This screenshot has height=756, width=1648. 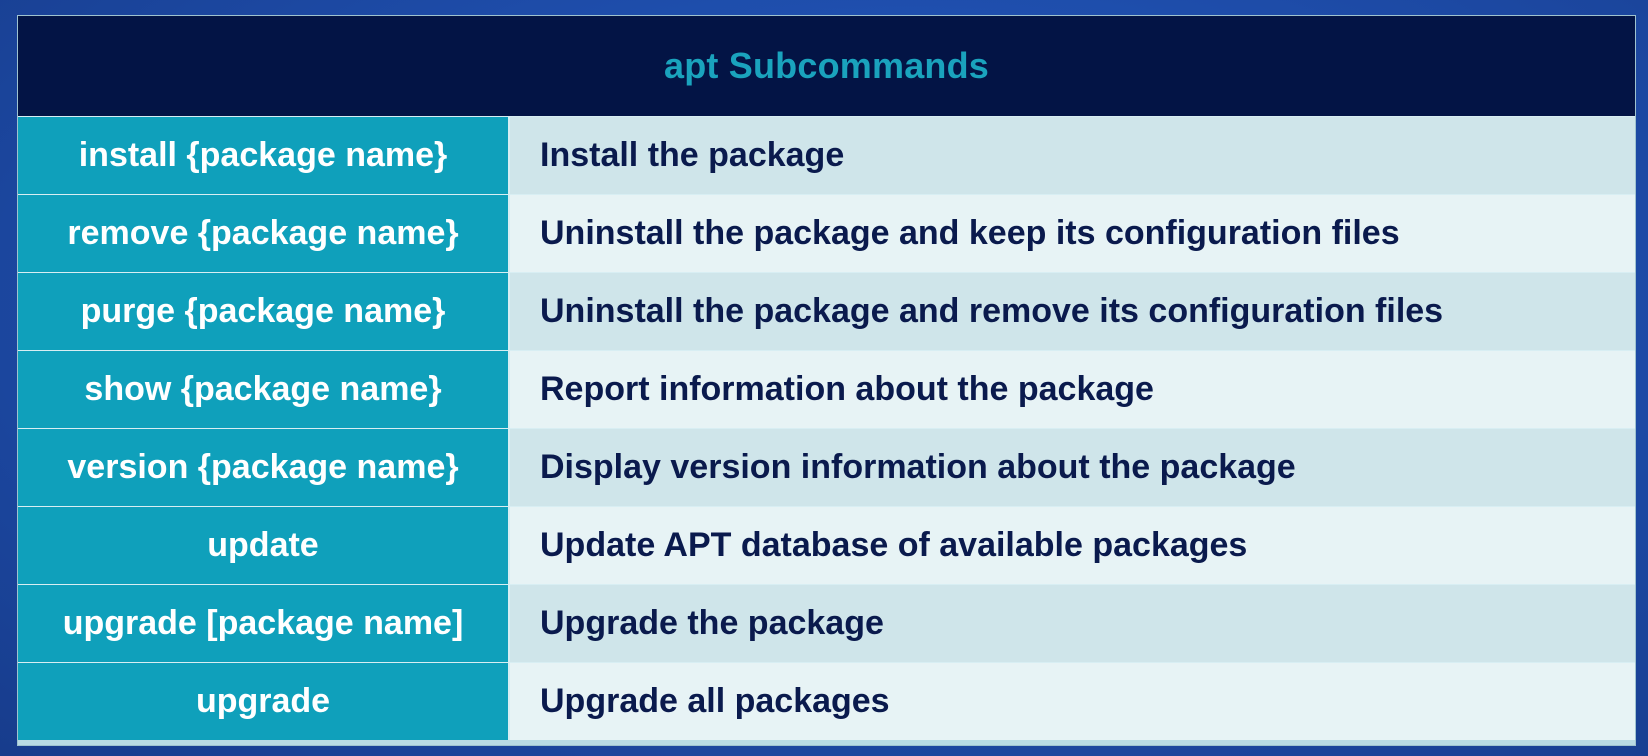 I want to click on description-cell: Install the package, so click(x=1072, y=155).